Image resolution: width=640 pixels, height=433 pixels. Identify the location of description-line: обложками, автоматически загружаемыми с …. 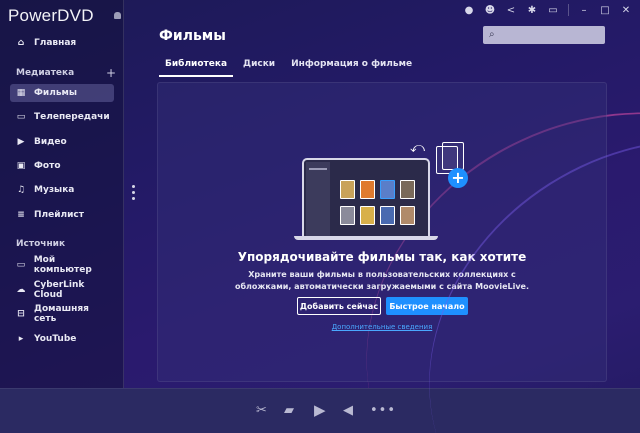
(382, 286).